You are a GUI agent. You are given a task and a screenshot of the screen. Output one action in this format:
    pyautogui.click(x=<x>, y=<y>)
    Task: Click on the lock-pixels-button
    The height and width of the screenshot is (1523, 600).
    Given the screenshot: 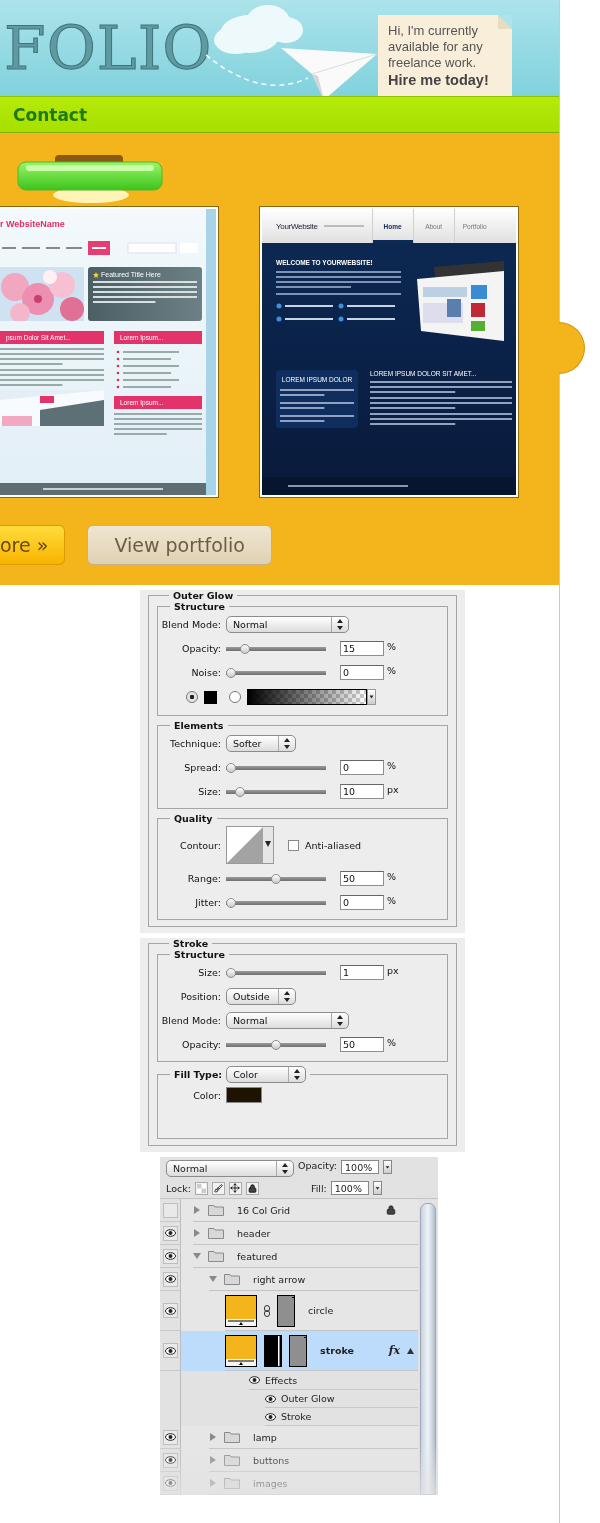 What is the action you would take?
    pyautogui.click(x=218, y=1188)
    